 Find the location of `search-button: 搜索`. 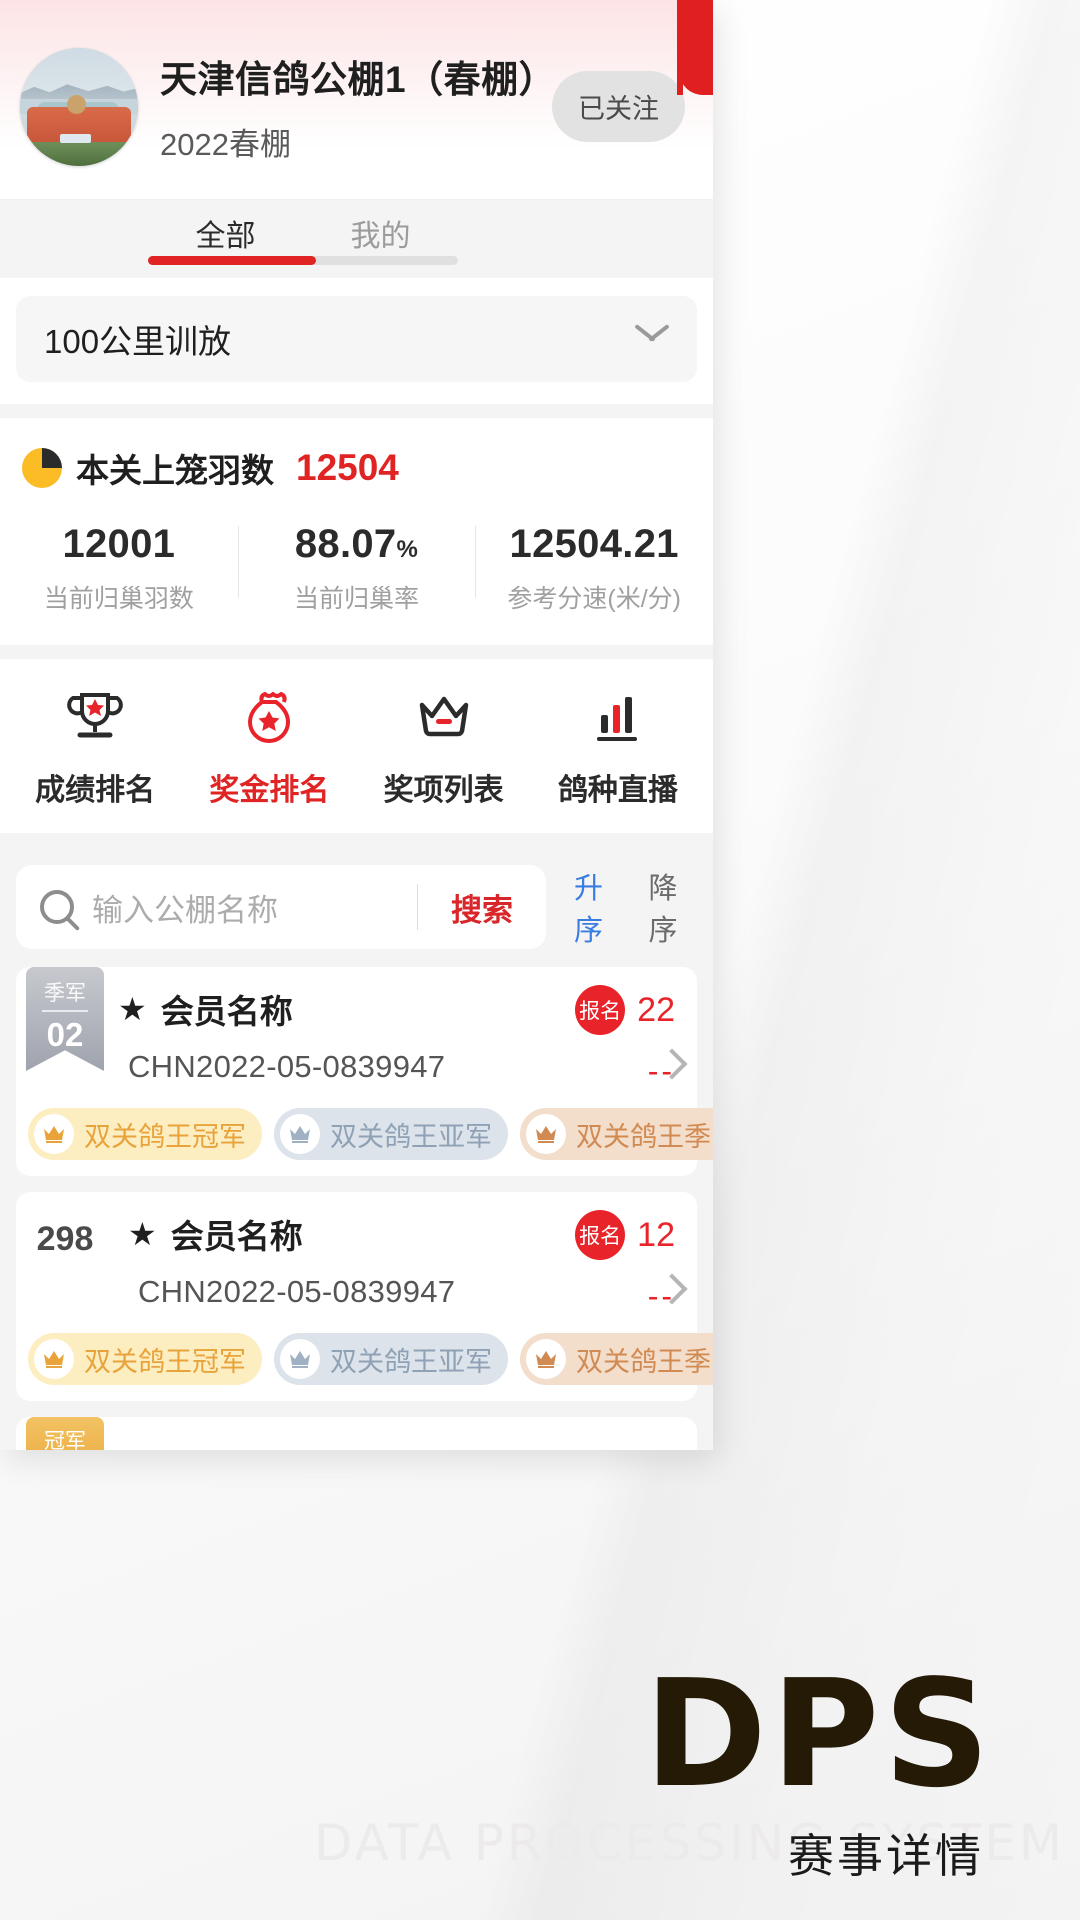

search-button: 搜索 is located at coordinates (482, 907).